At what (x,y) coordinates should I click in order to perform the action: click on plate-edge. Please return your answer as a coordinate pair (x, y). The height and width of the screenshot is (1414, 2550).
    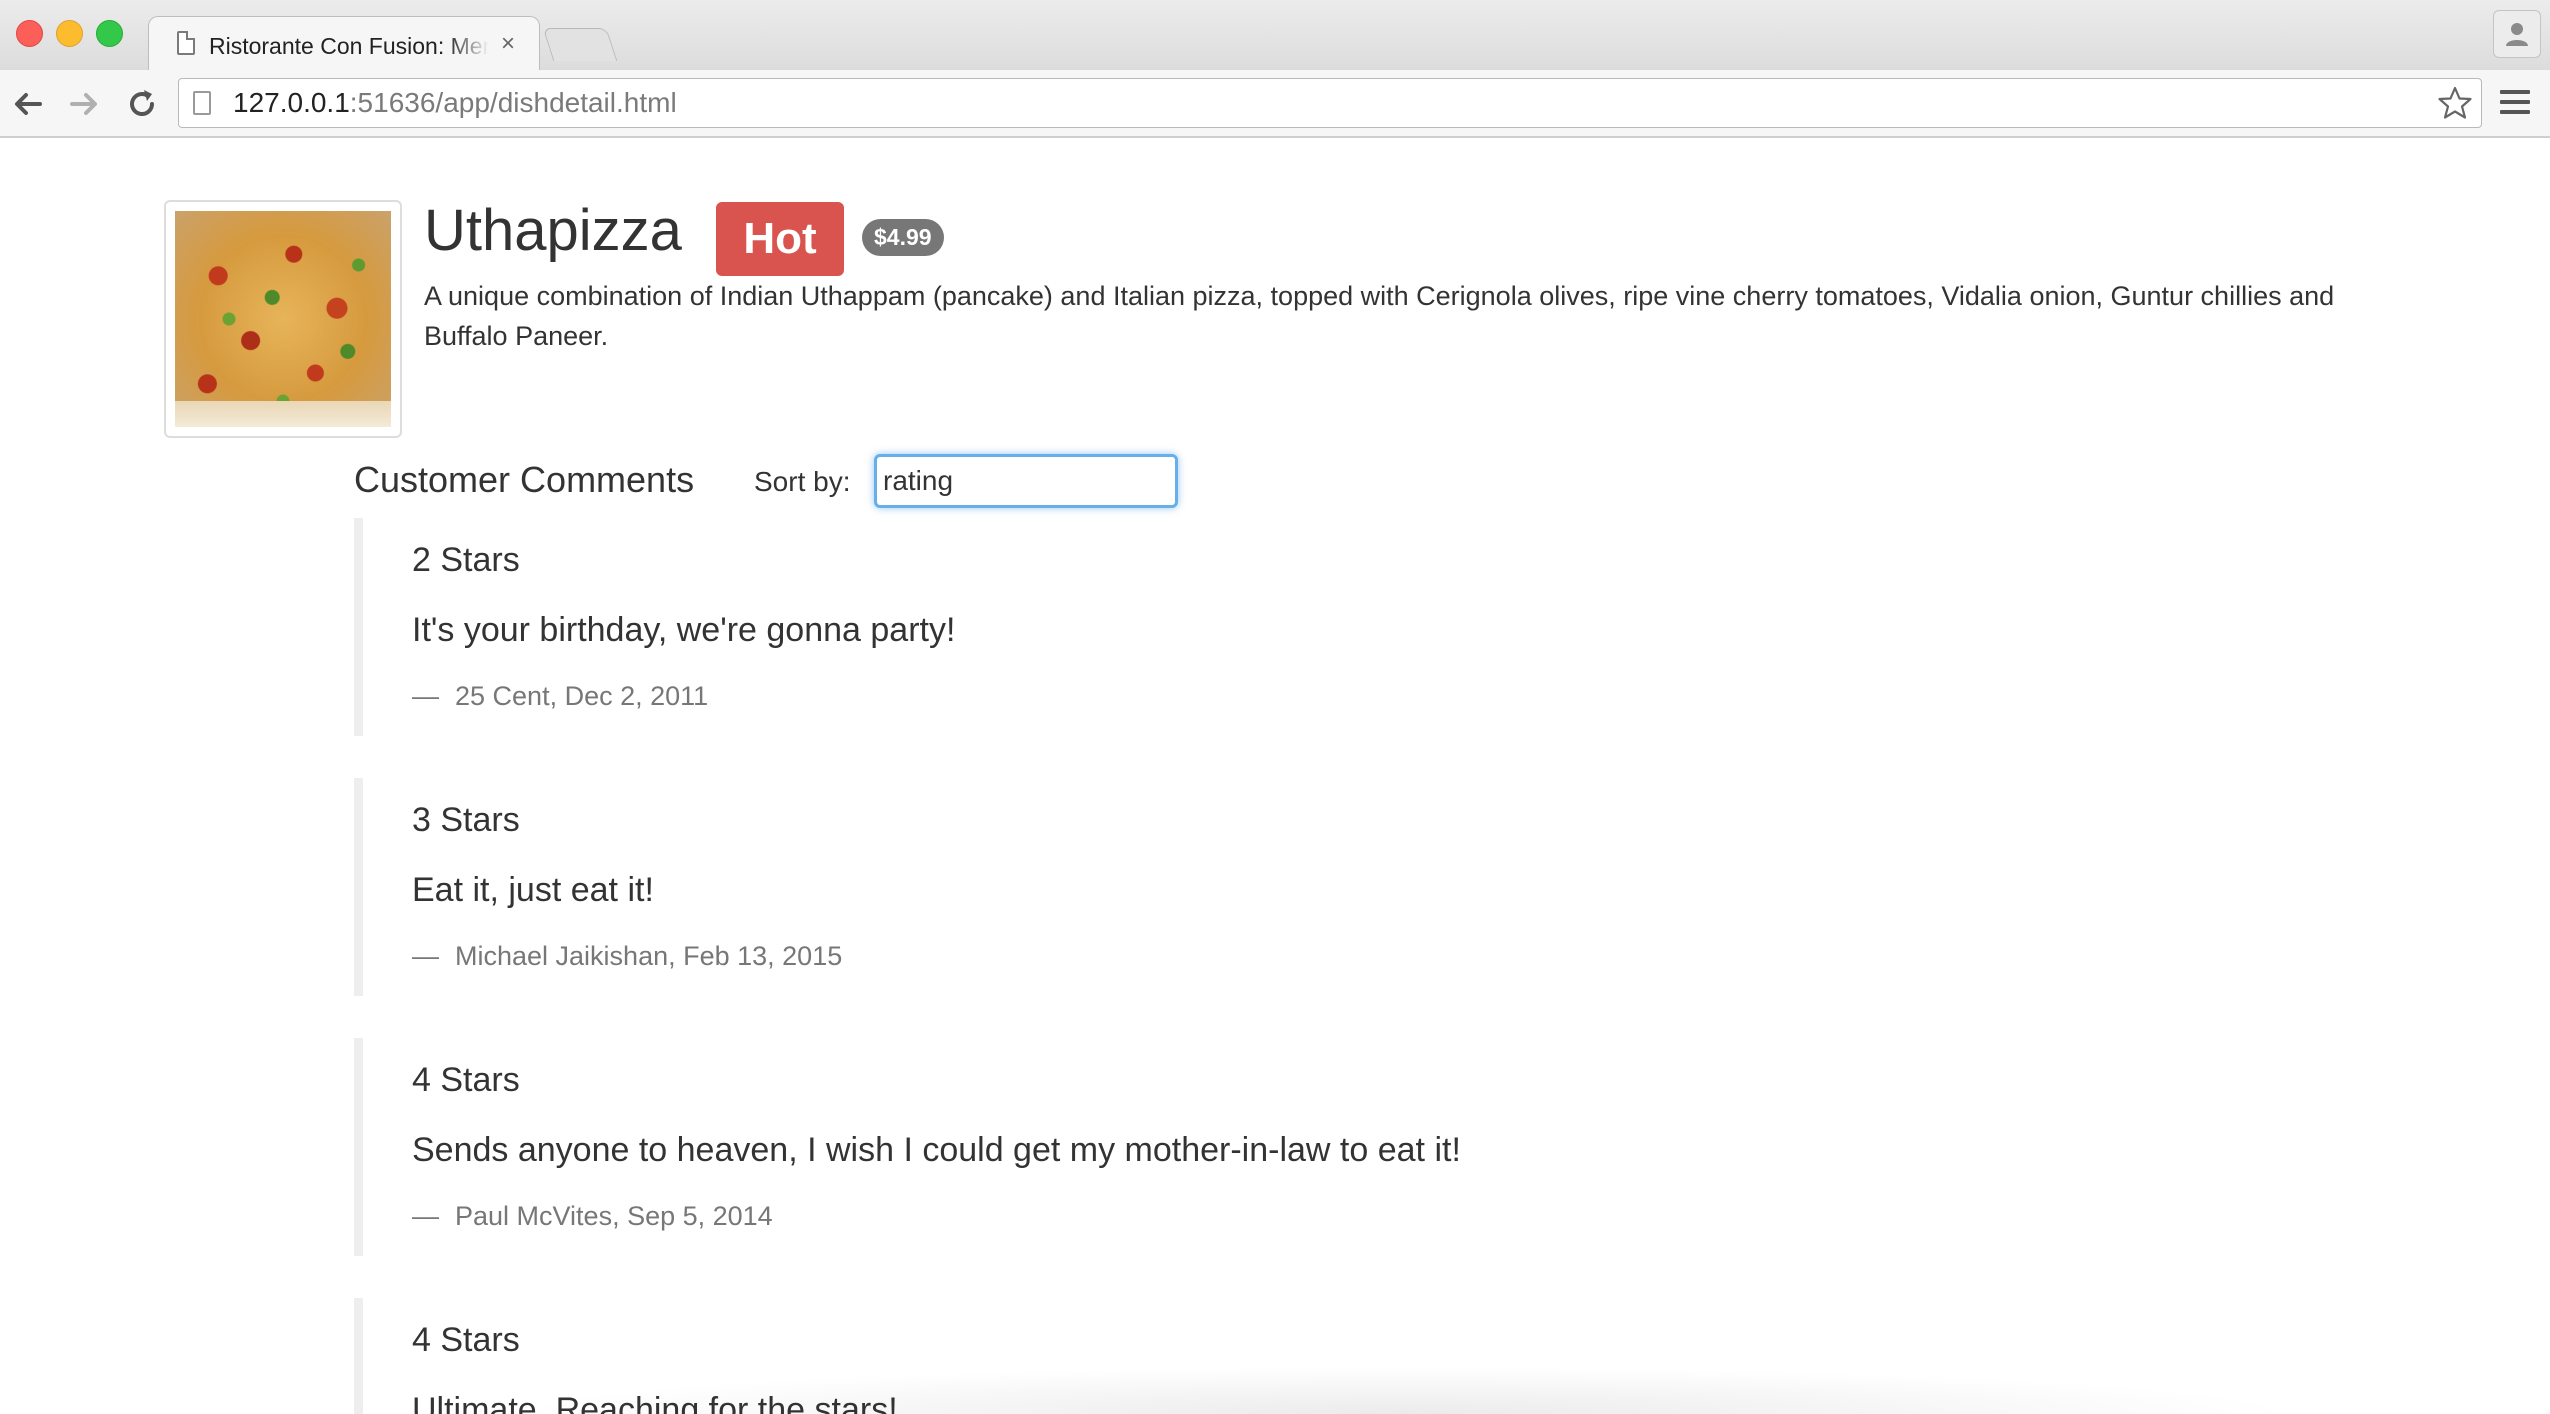
    Looking at the image, I should click on (283, 414).